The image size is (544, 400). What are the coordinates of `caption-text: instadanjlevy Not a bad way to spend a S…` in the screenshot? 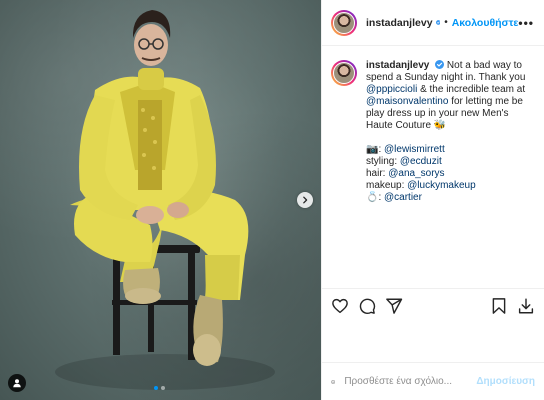 It's located at (450, 132).